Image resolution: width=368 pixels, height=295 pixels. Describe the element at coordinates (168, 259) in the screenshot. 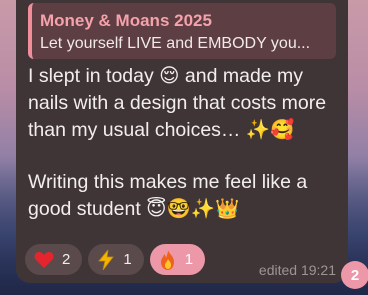

I see `fire-icon` at that location.